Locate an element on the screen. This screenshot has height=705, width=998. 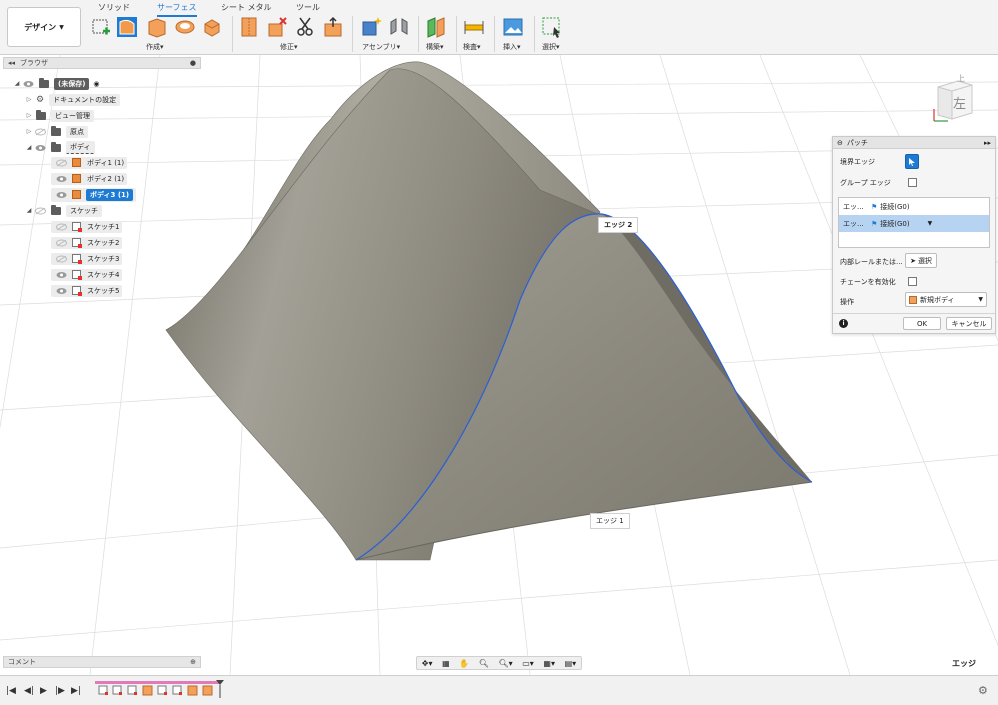
group-inspect: 検査▾ is located at coordinates (472, 47).